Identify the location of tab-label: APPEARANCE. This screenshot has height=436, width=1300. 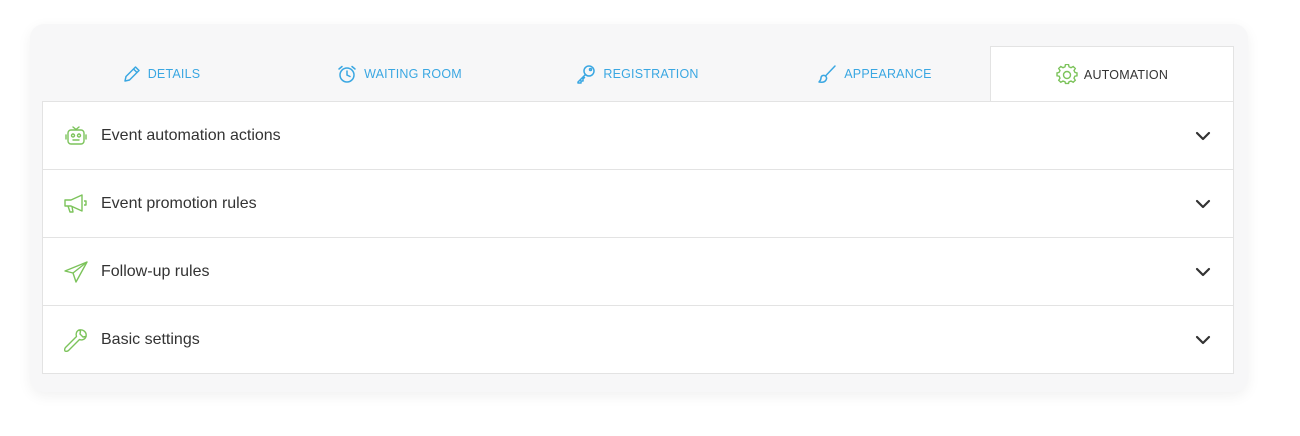
(888, 74).